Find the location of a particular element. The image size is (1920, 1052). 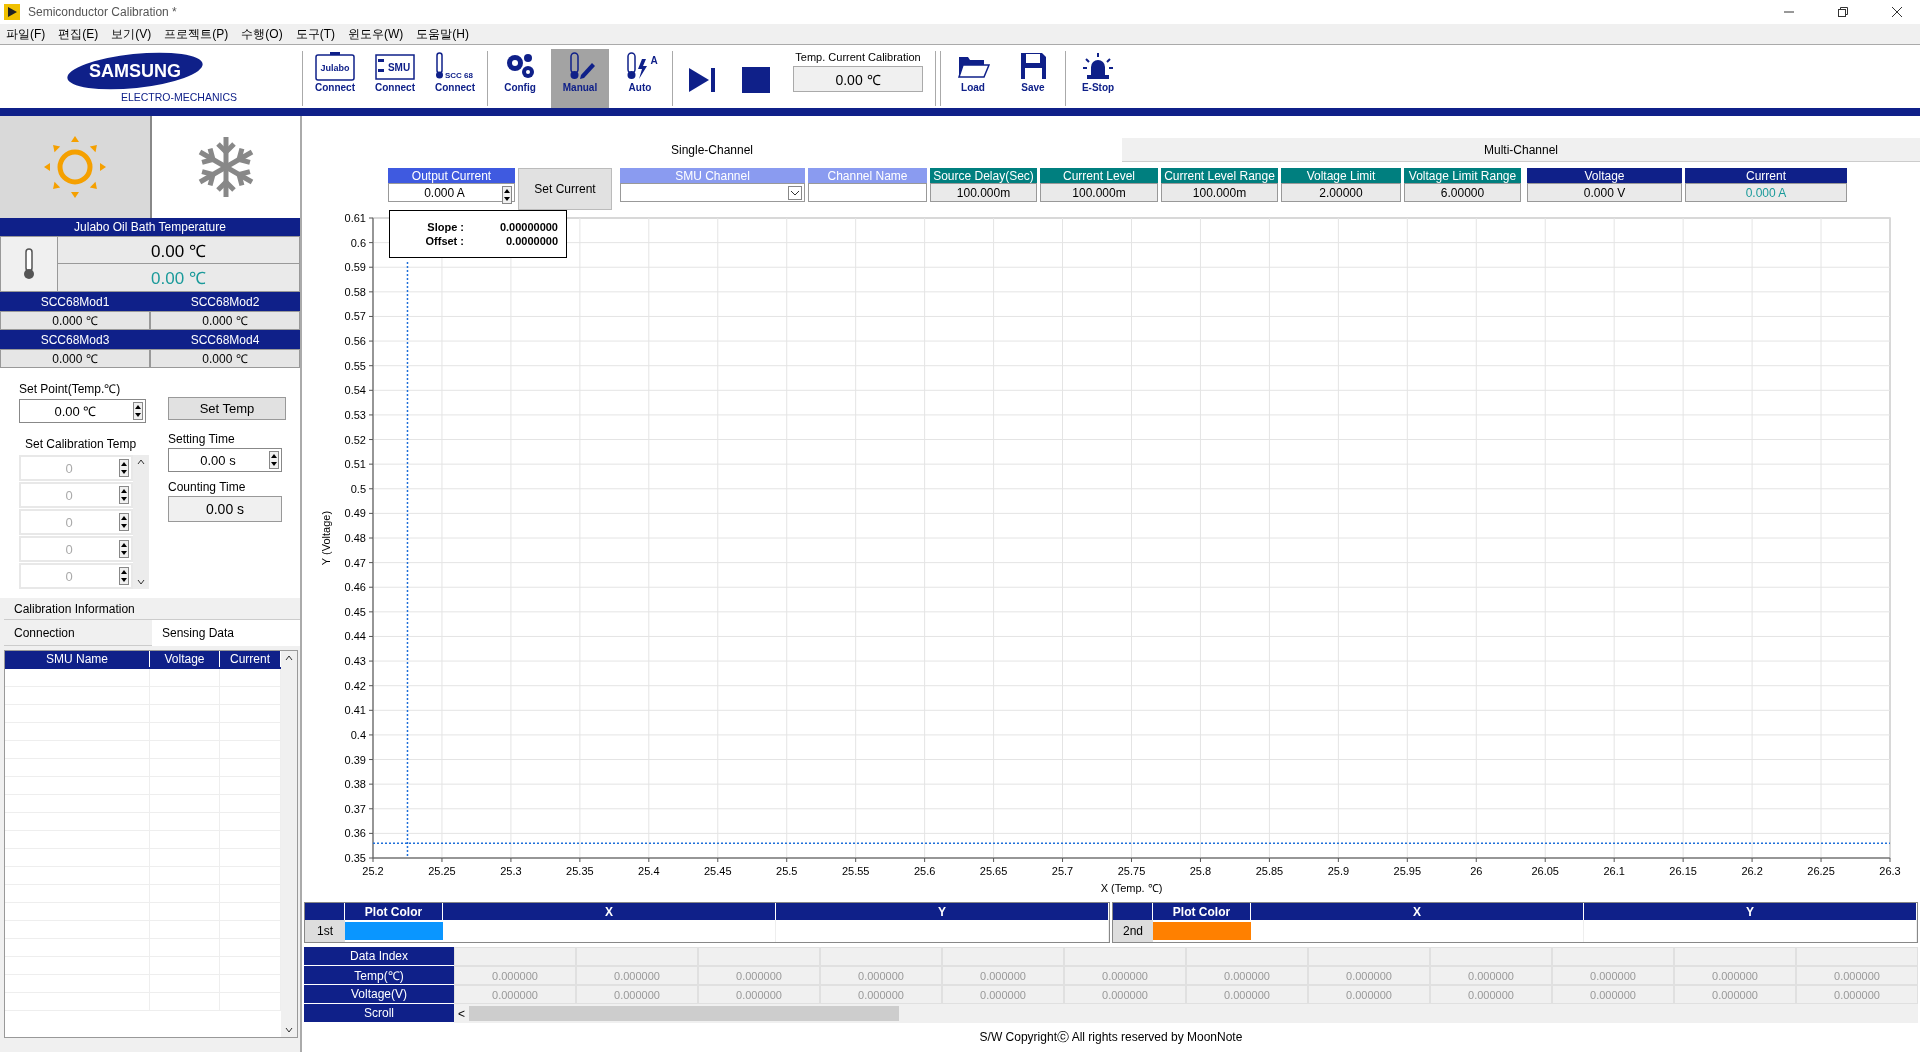

field-label: Set Point(Temp.℃) is located at coordinates (70, 389).